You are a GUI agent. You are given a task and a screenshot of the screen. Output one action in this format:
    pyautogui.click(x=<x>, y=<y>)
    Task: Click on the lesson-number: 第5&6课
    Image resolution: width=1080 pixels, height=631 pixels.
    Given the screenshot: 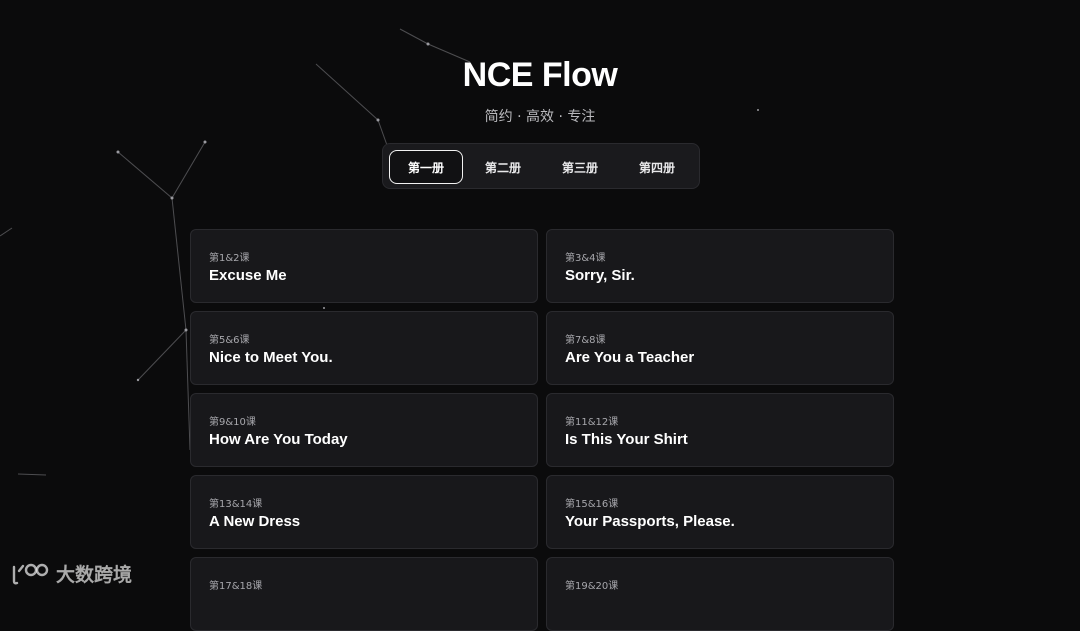 What is the action you would take?
    pyautogui.click(x=229, y=340)
    